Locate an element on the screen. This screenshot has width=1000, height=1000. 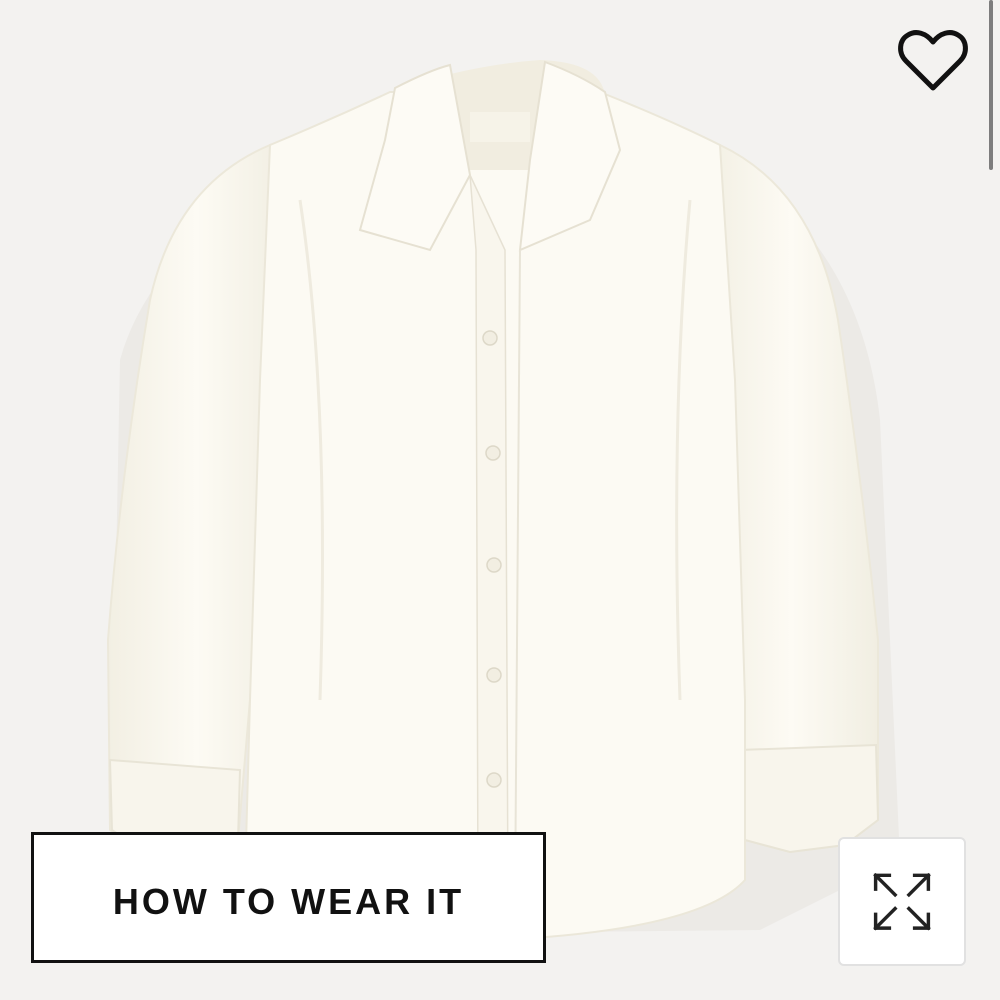
scrollbar is located at coordinates (991, 85).